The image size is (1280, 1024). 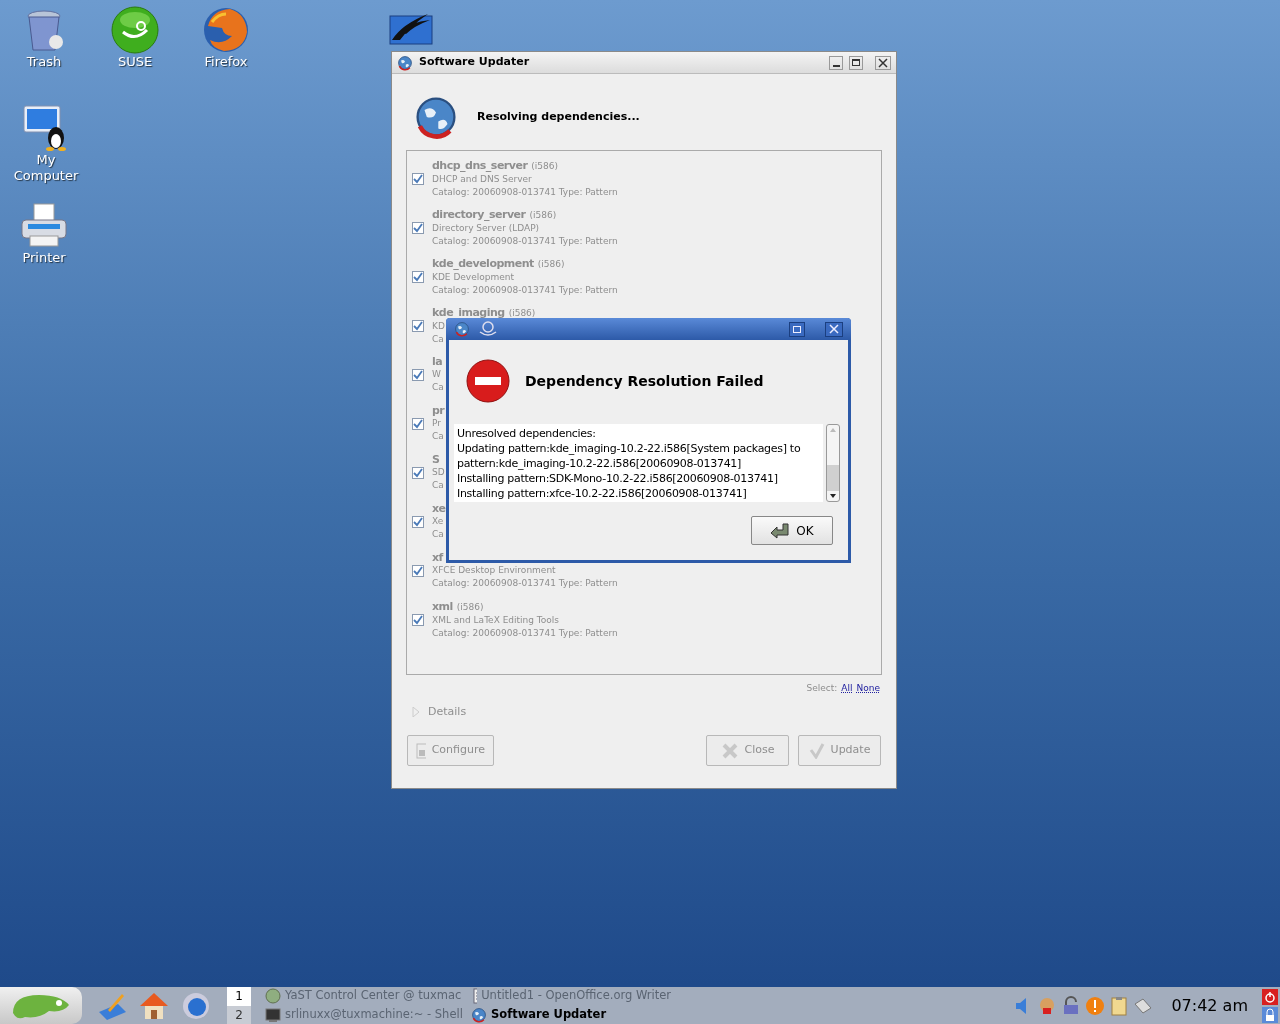 What do you see at coordinates (273, 1015) in the screenshot?
I see `terminal-icon` at bounding box center [273, 1015].